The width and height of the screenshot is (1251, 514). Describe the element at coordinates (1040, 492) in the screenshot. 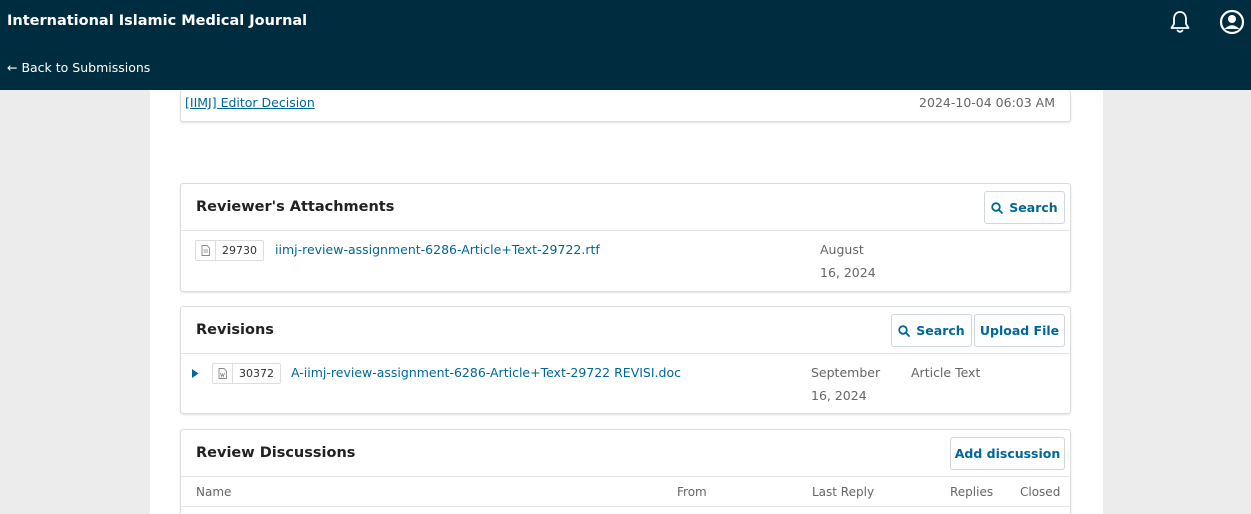

I see `column-header-closed: Closed` at that location.